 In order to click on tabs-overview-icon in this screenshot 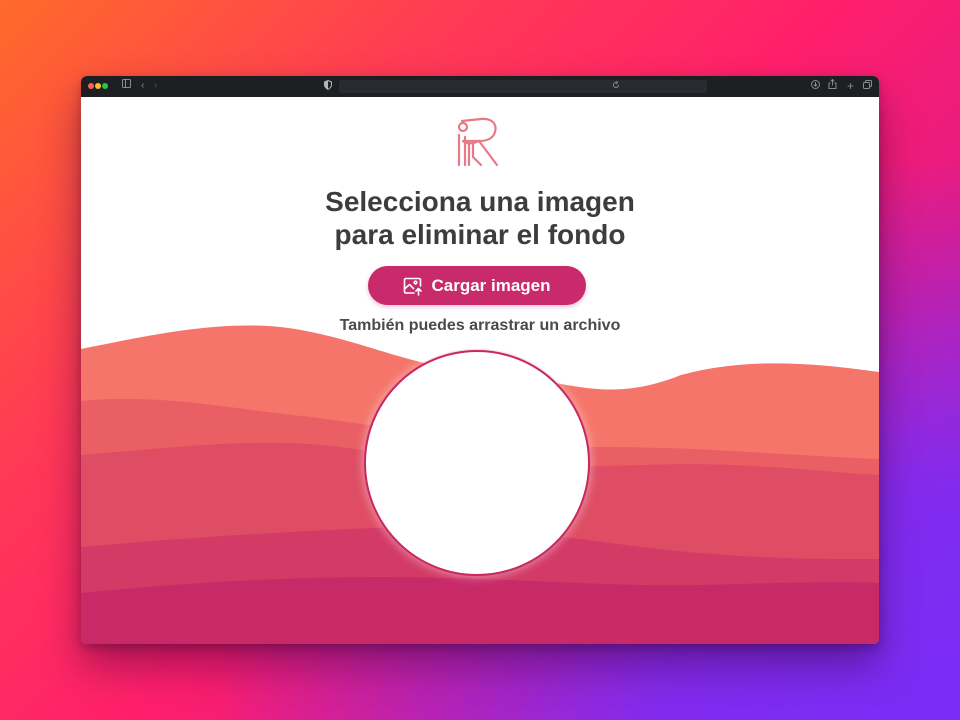, I will do `click(867, 87)`.